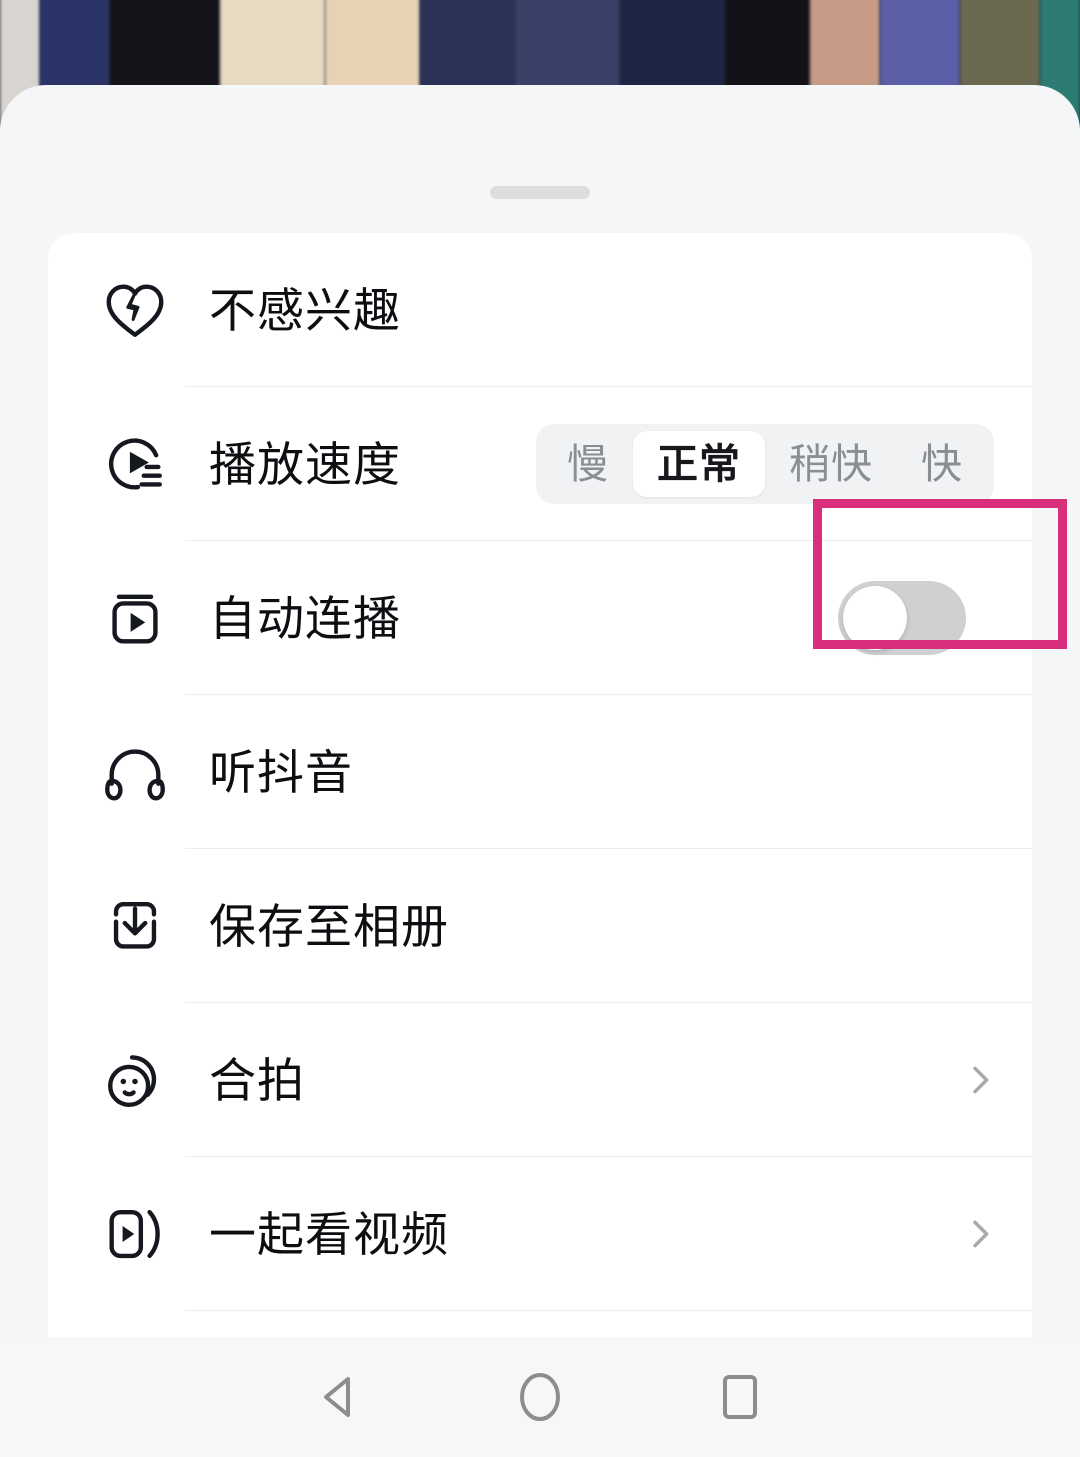 The width and height of the screenshot is (1080, 1457). I want to click on recents-square-icon, so click(740, 1397).